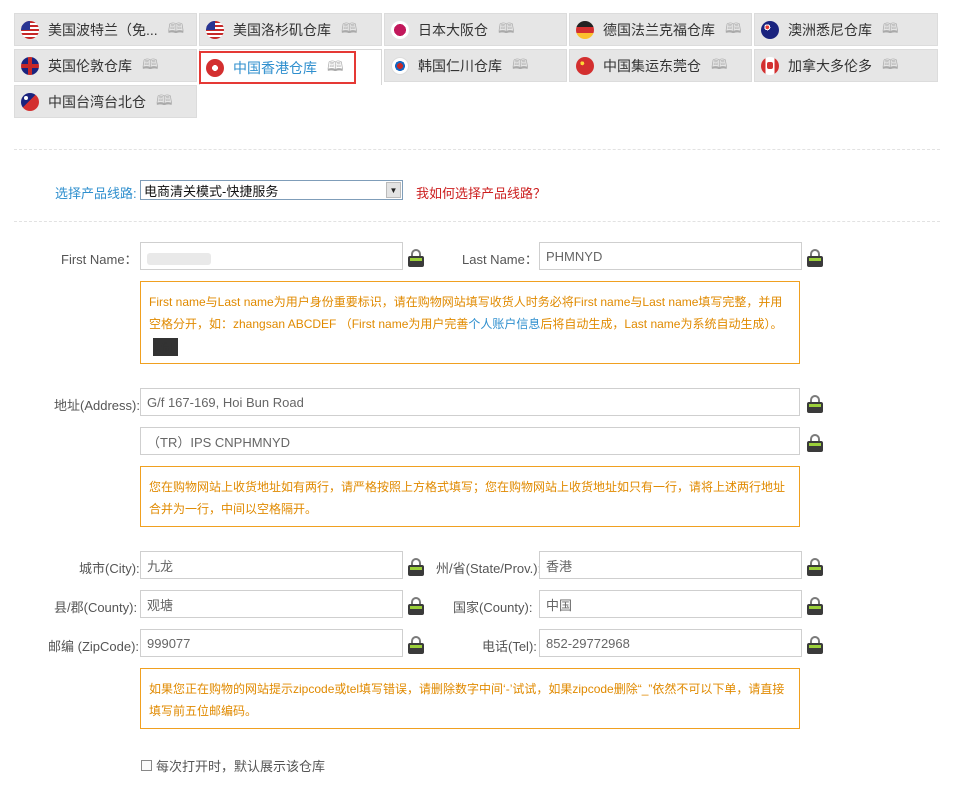  I want to click on tab-label: 美国洛杉矶仓库, so click(282, 29).